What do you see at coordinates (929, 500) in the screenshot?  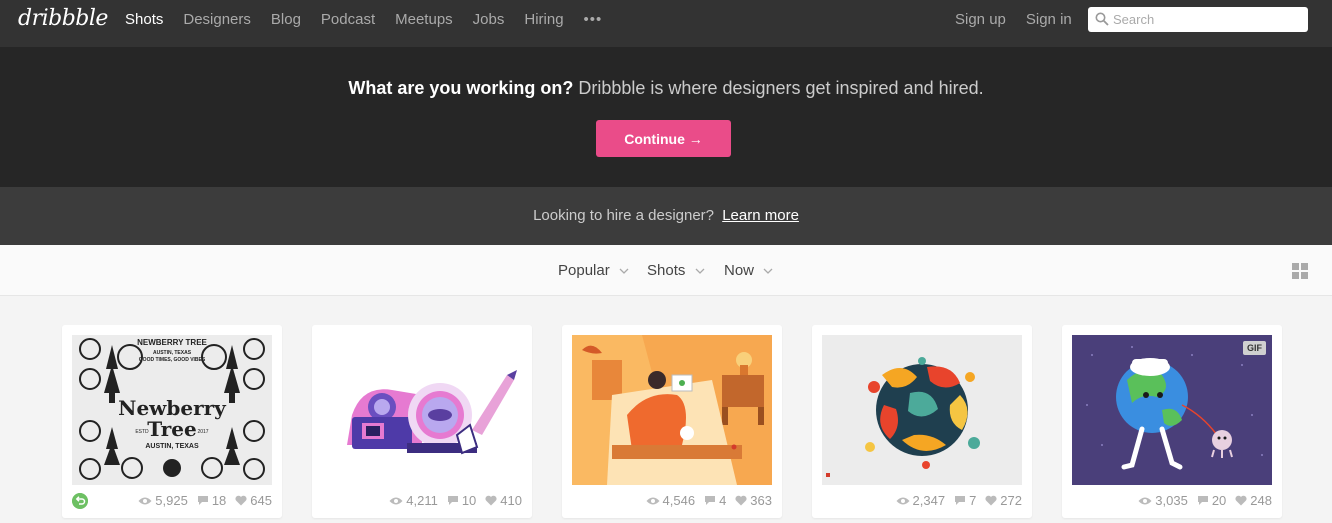 I see `views-count: 2,347` at bounding box center [929, 500].